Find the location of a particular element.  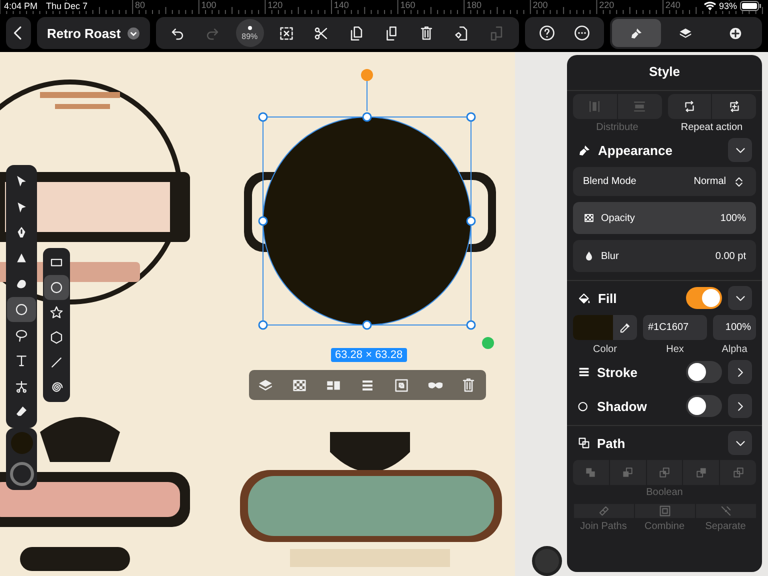

distribute-label: Distribute is located at coordinates (617, 127).